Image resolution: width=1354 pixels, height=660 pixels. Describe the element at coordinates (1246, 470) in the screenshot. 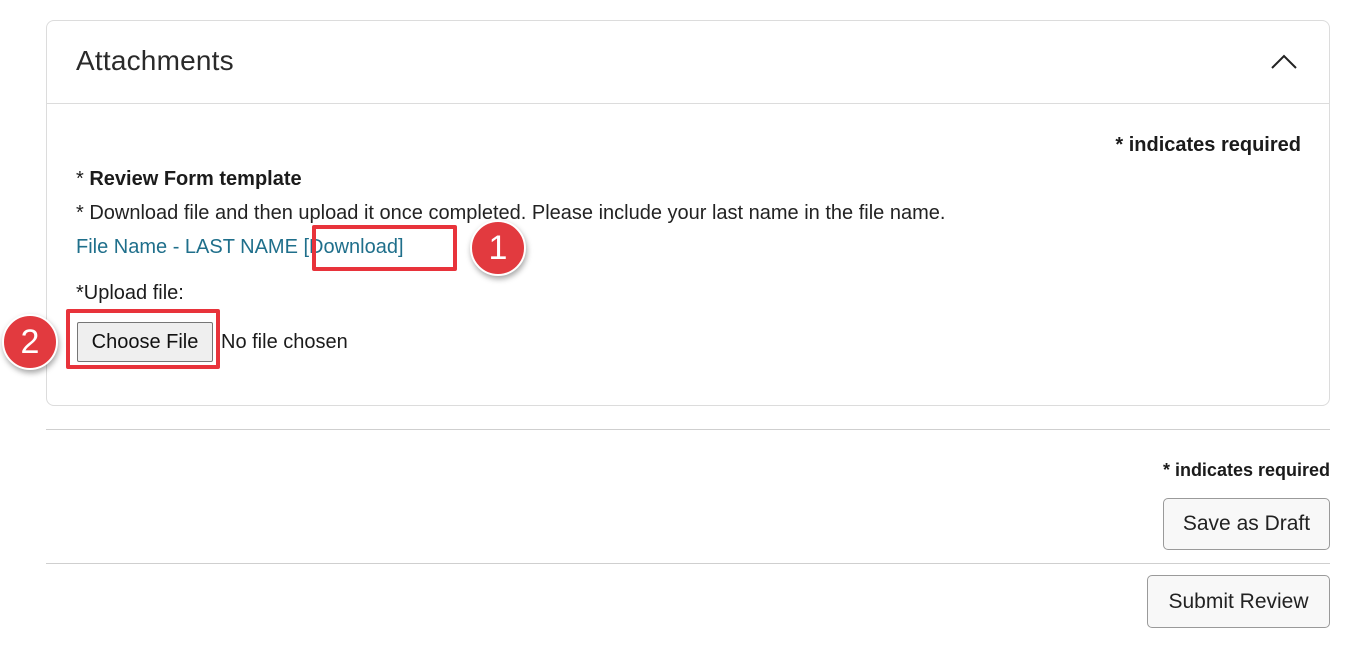

I see `footer-required-note: * indicates required` at that location.